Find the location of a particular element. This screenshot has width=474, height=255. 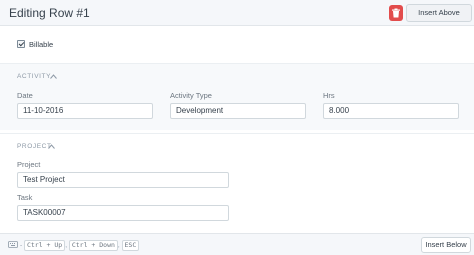

delete-row-button is located at coordinates (396, 13).